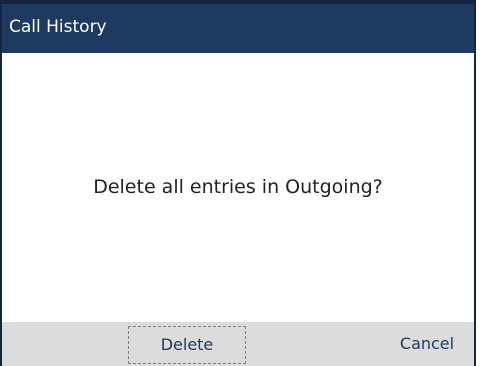  What do you see at coordinates (1, 183) in the screenshot?
I see `left-border` at bounding box center [1, 183].